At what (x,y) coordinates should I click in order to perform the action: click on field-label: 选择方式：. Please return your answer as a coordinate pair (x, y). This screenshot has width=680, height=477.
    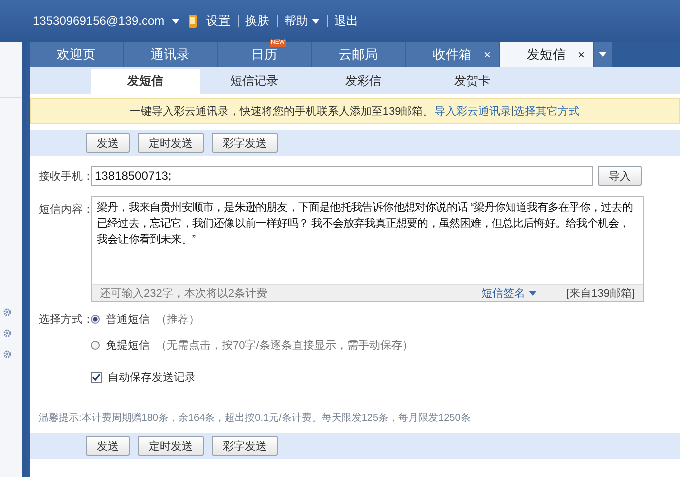
    Looking at the image, I should click on (65, 320).